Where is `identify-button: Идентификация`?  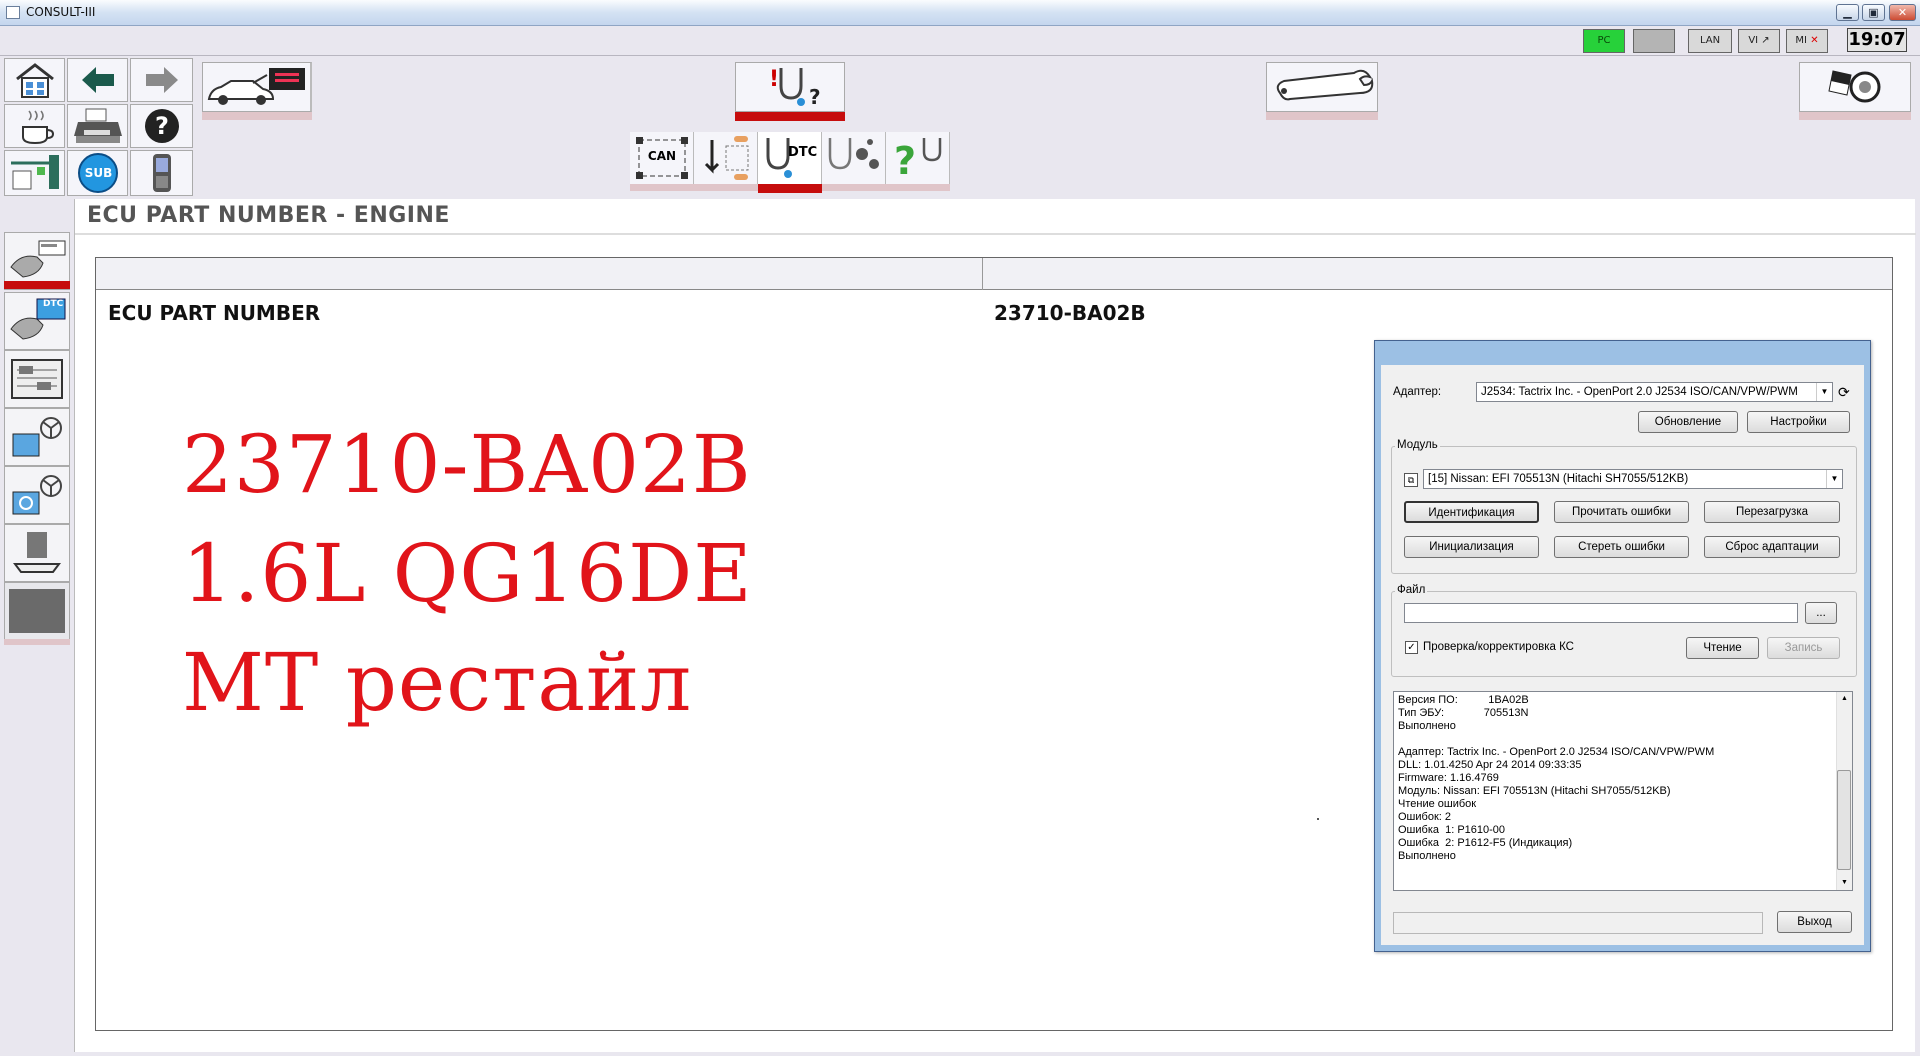 identify-button: Идентификация is located at coordinates (1471, 512).